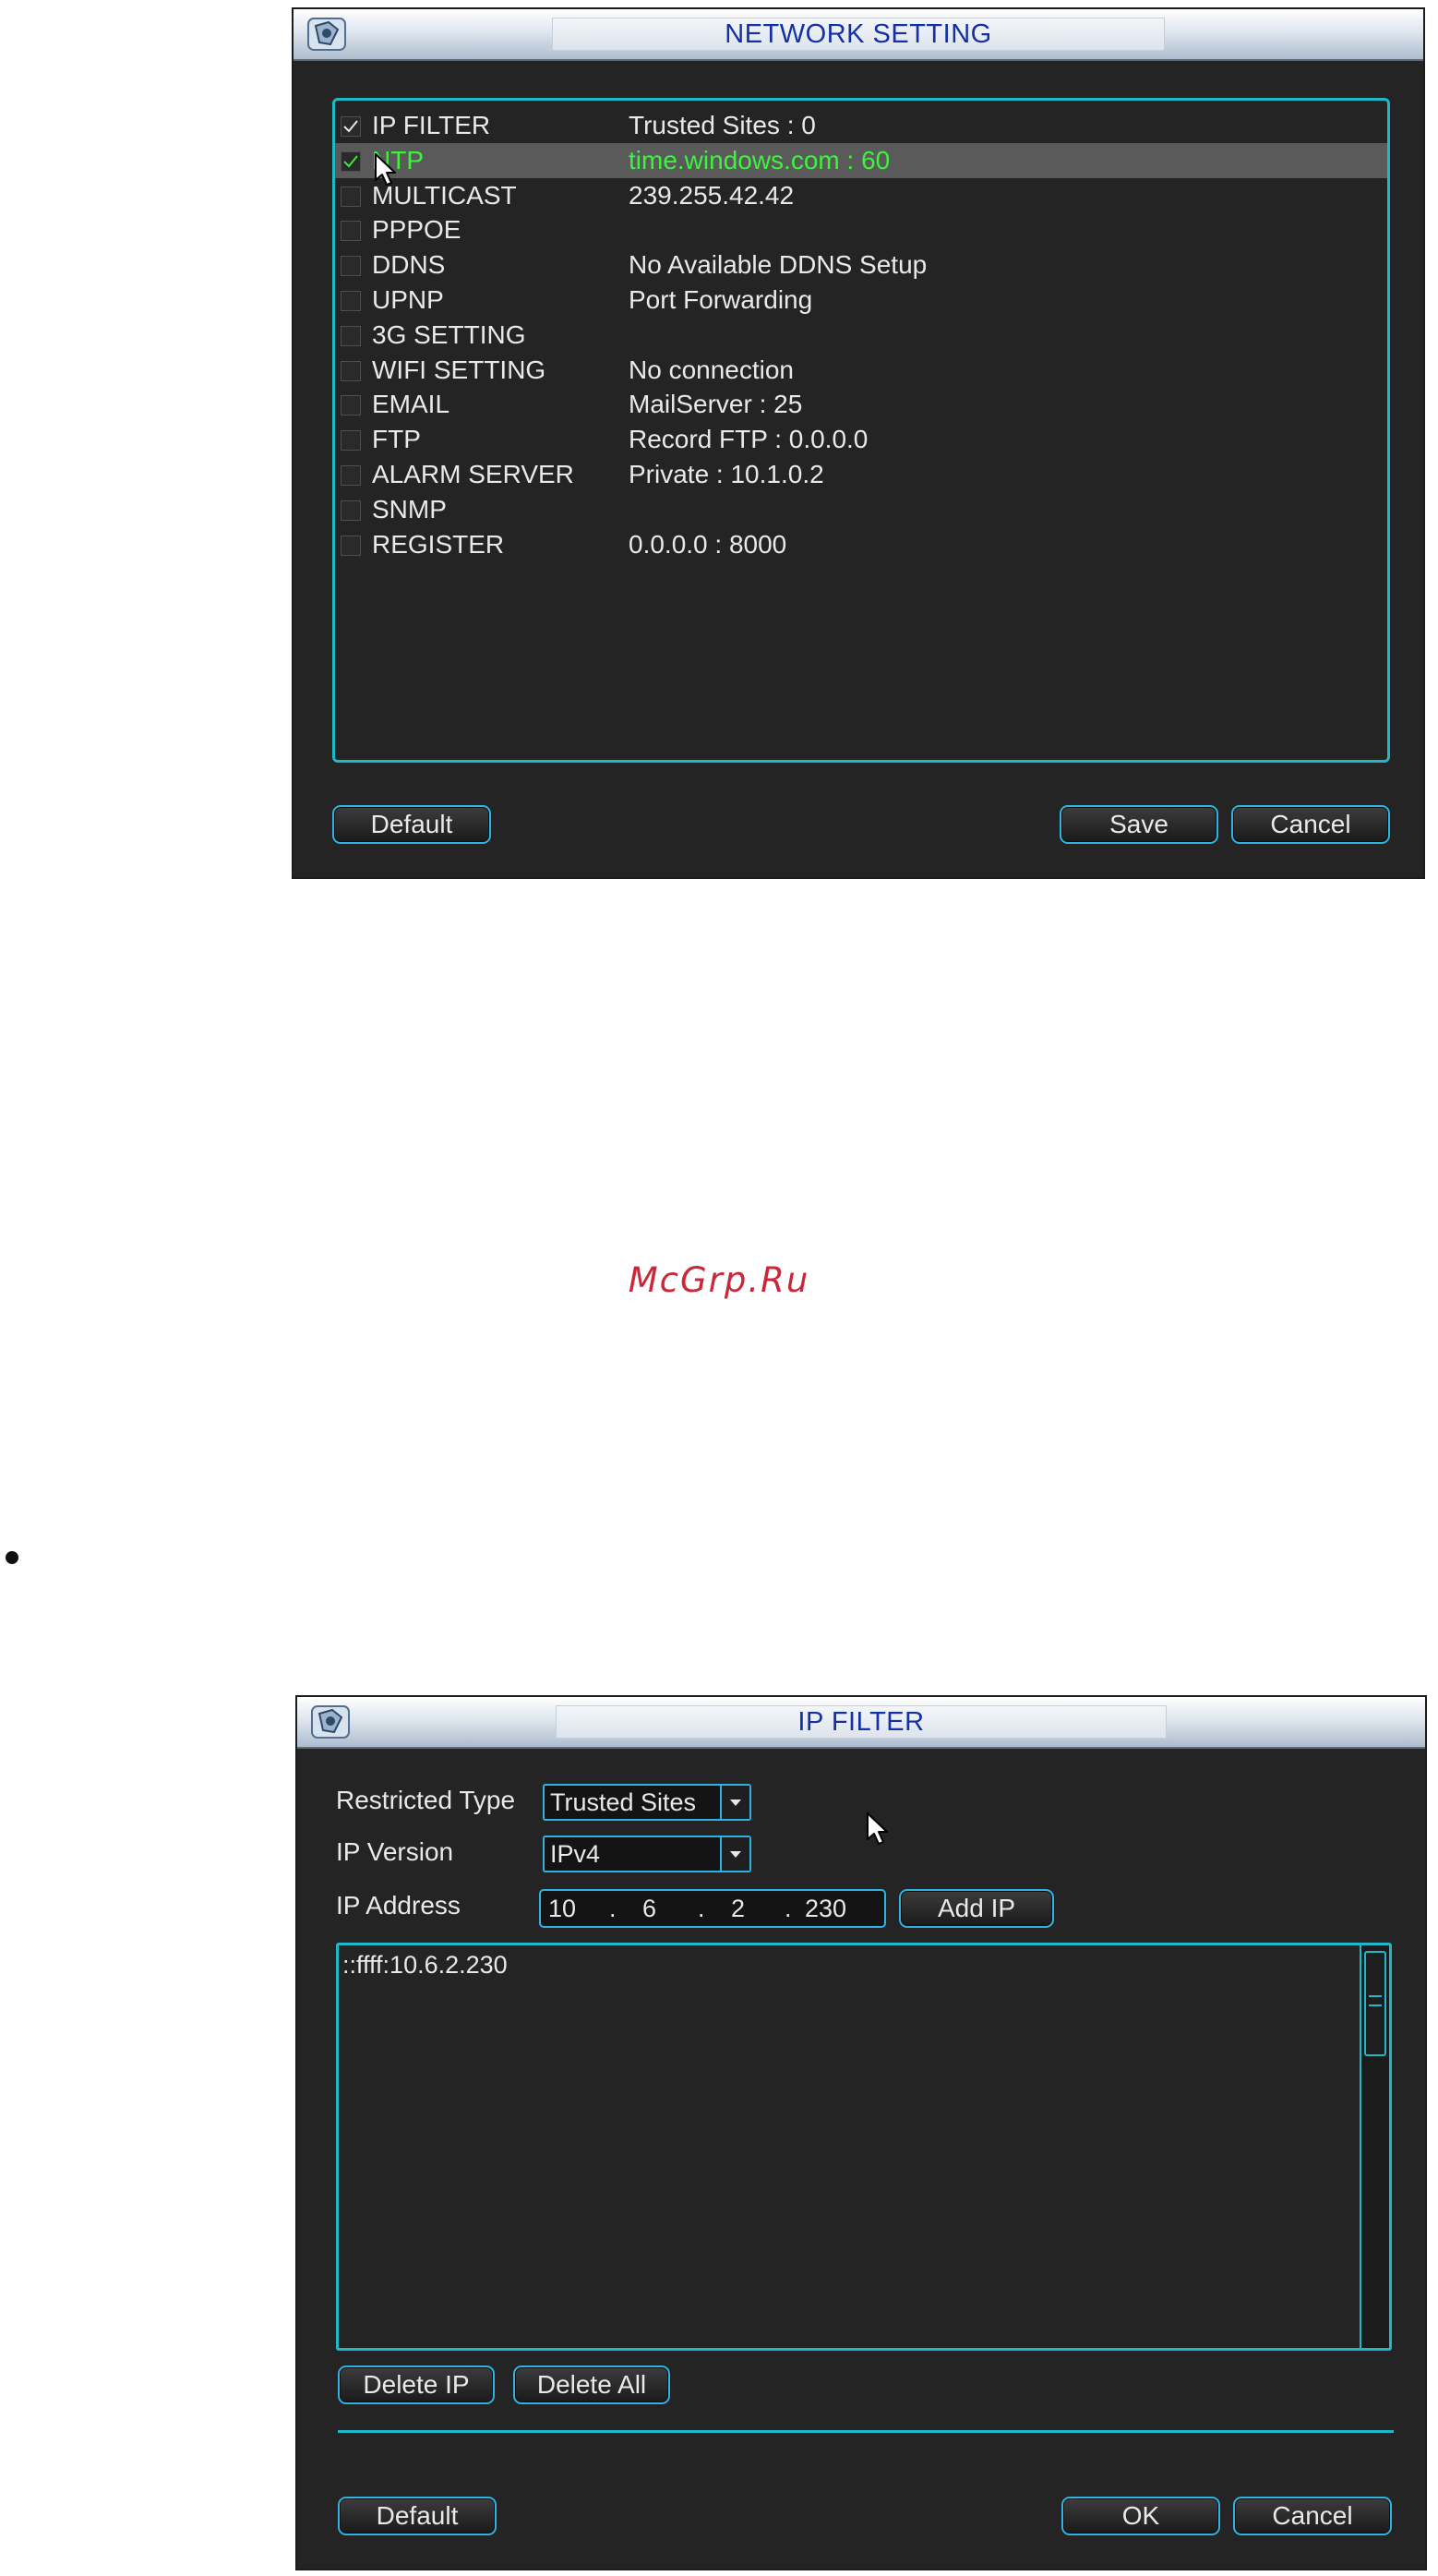  I want to click on window-title: IP FILTER, so click(861, 1722).